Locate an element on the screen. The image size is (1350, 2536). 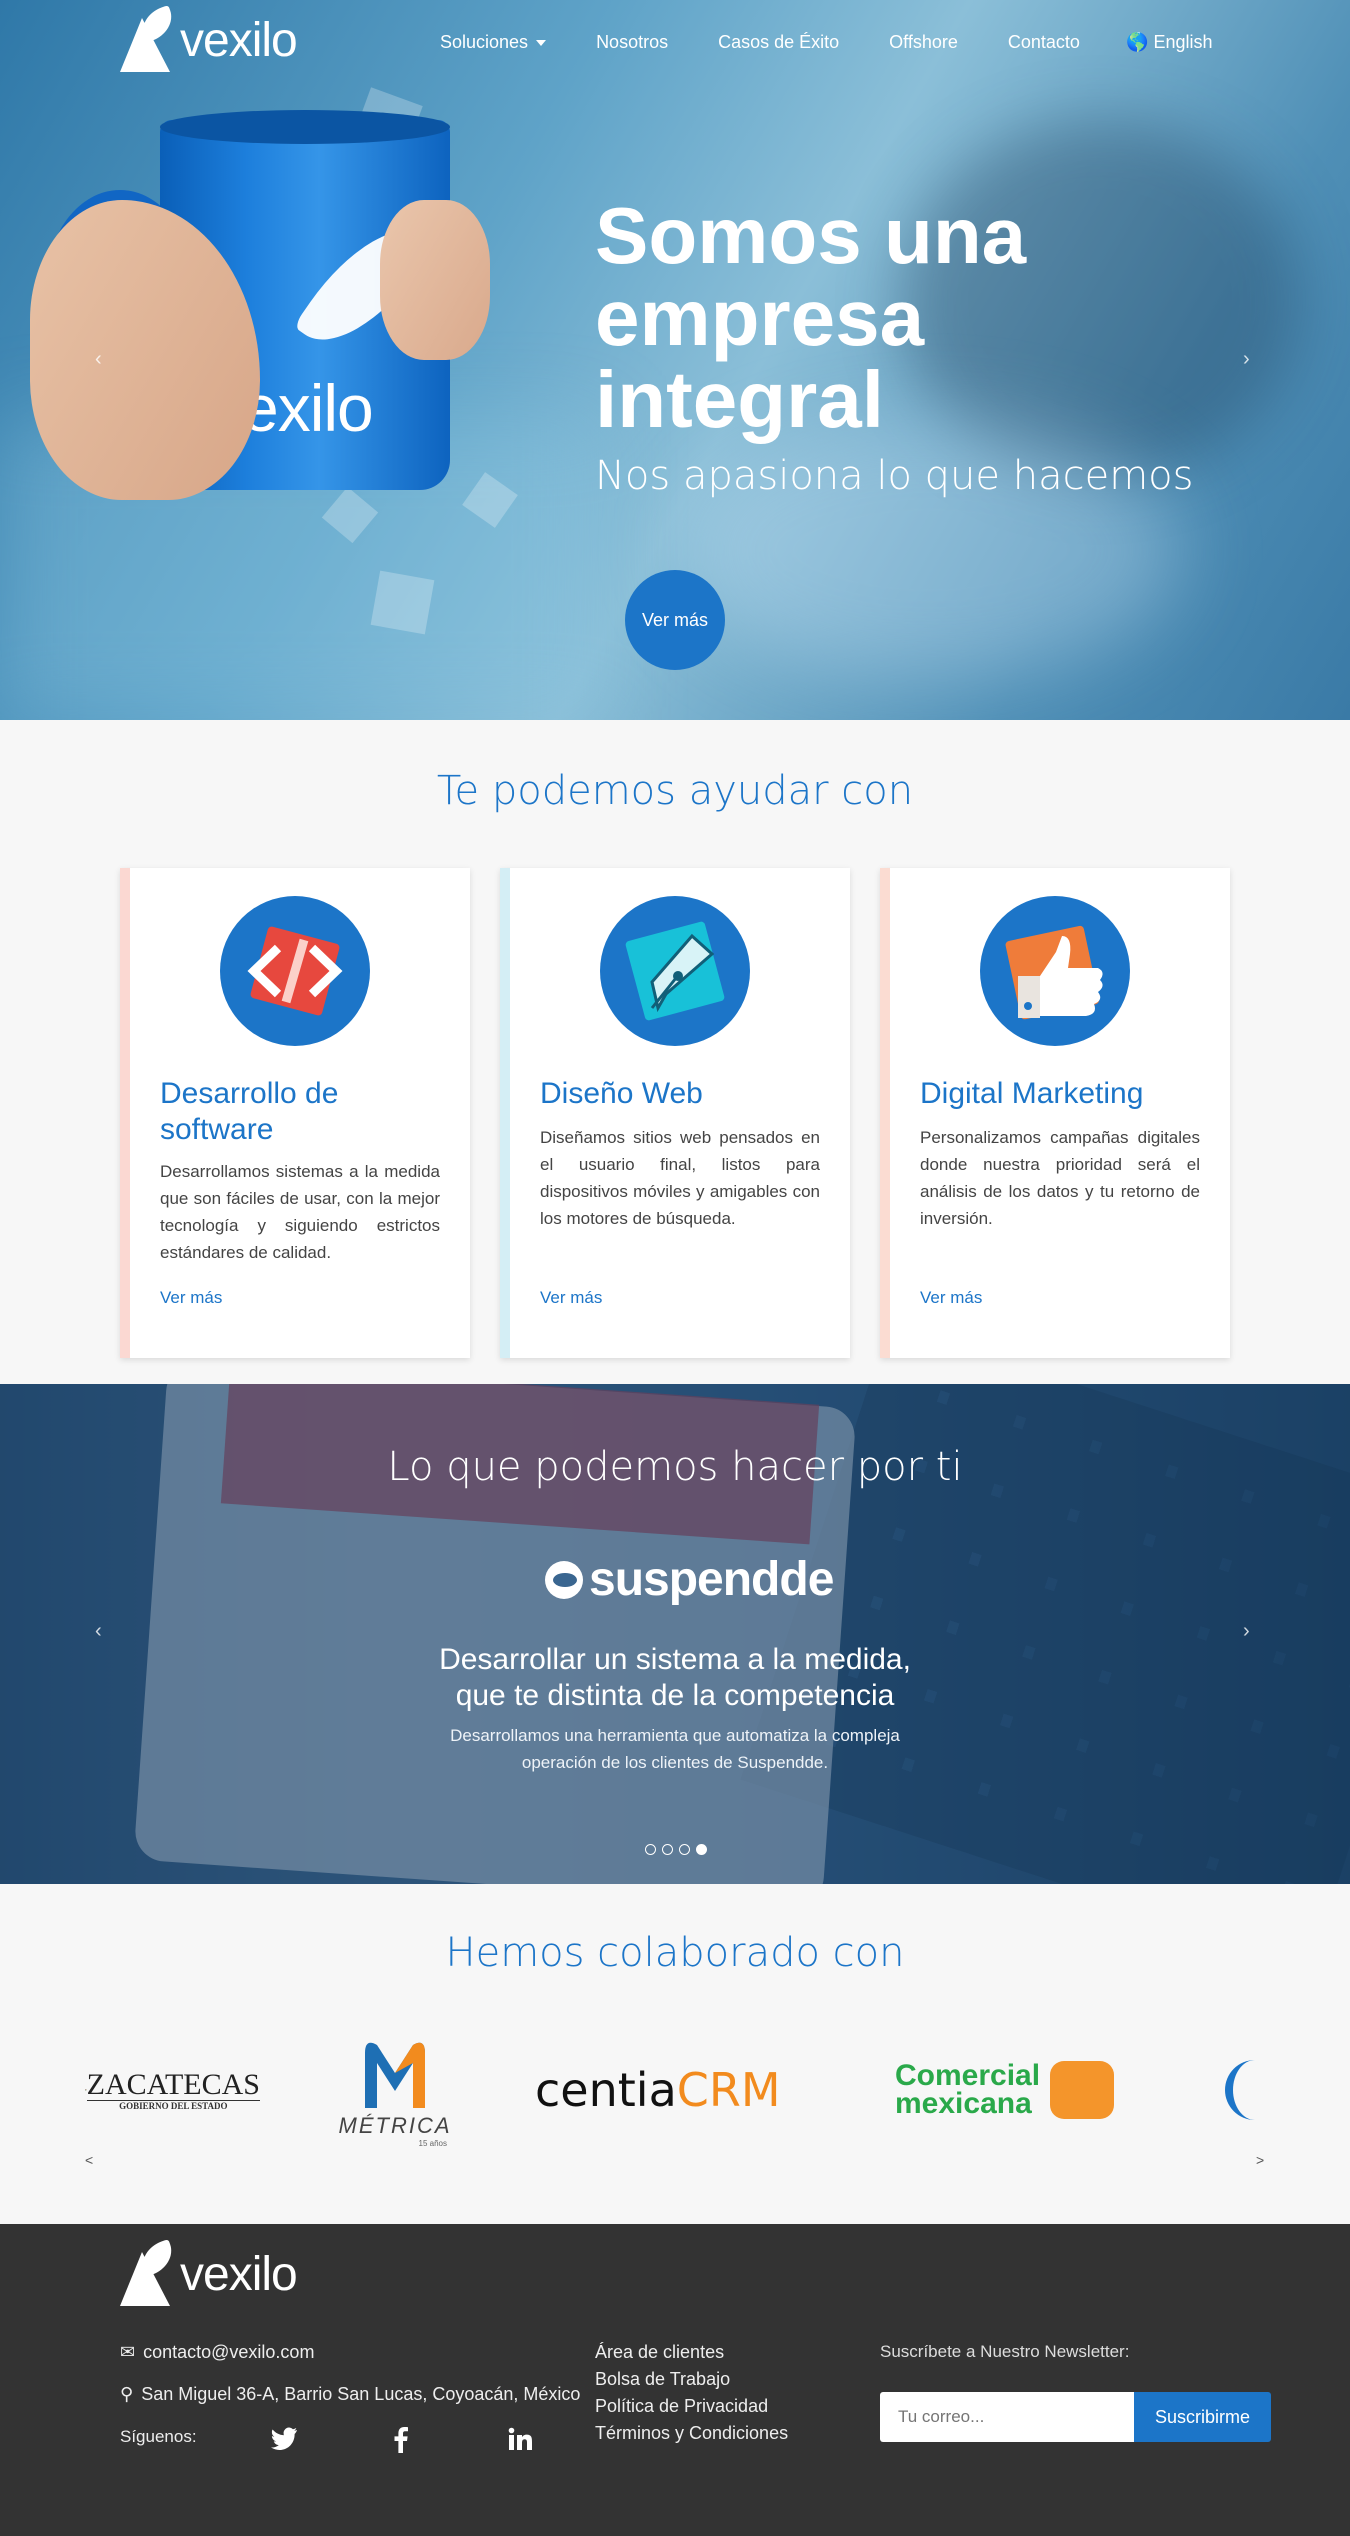
client-logo-partial is located at coordinates (1245, 2090).